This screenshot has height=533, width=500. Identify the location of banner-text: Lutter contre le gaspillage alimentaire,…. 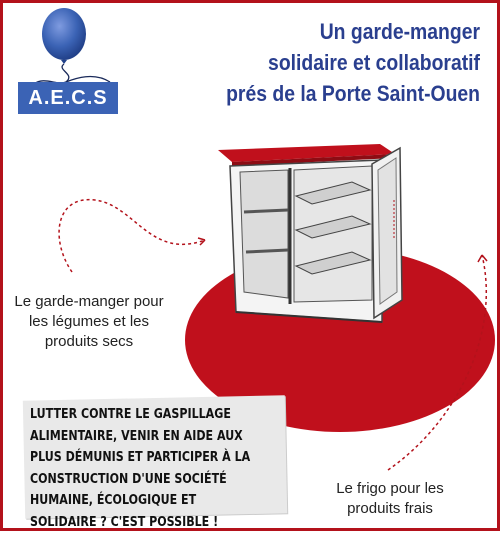
(140, 468).